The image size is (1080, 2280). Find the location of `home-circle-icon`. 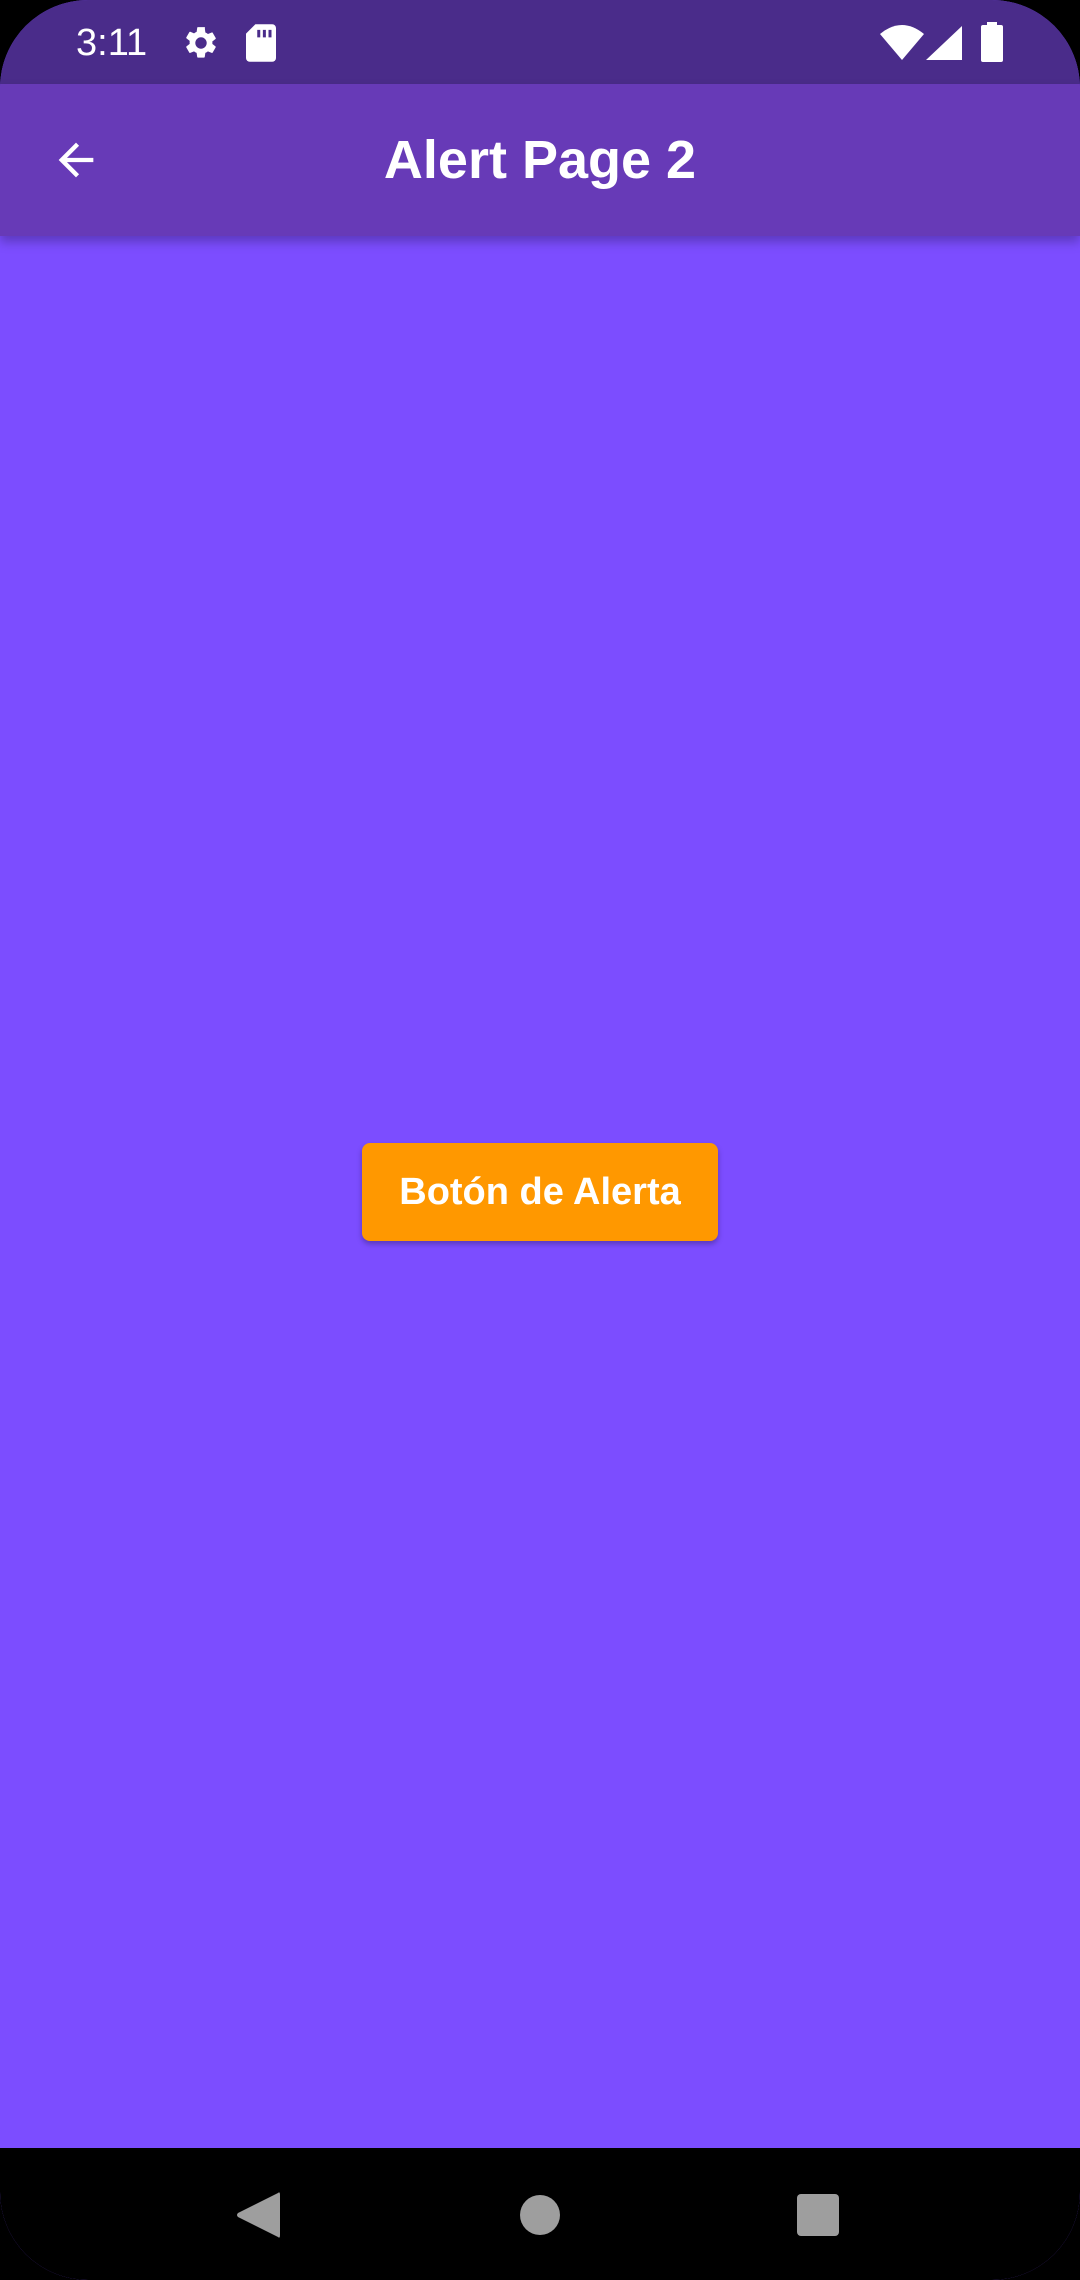

home-circle-icon is located at coordinates (540, 2215).